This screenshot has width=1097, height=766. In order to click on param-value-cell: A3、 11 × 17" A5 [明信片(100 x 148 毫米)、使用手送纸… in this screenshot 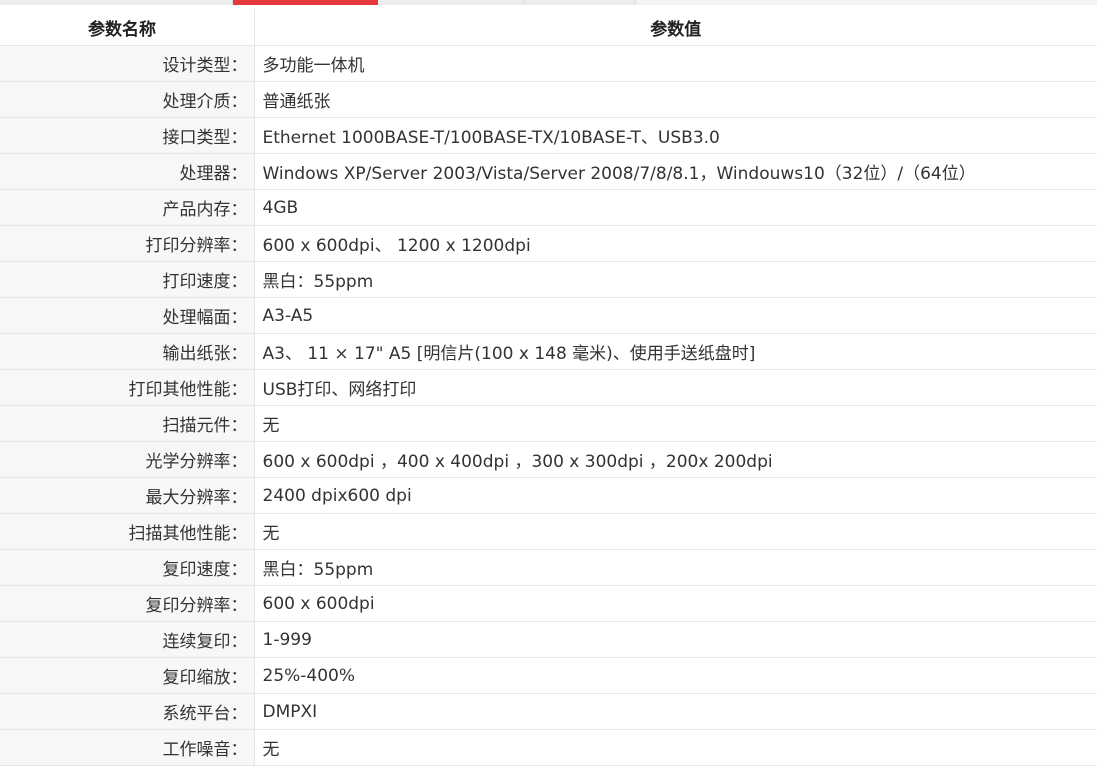, I will do `click(675, 351)`.